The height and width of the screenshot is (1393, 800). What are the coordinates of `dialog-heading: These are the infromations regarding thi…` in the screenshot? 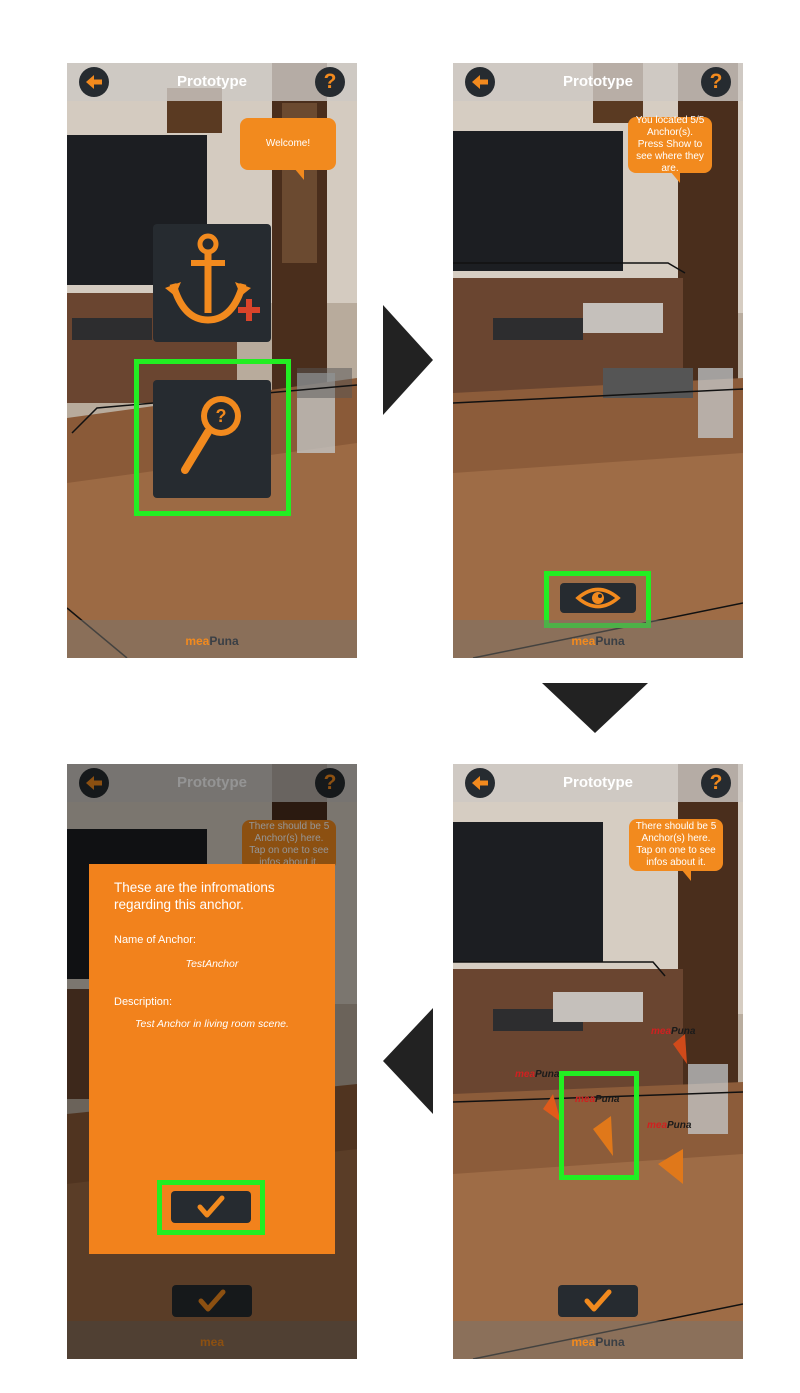 It's located at (194, 896).